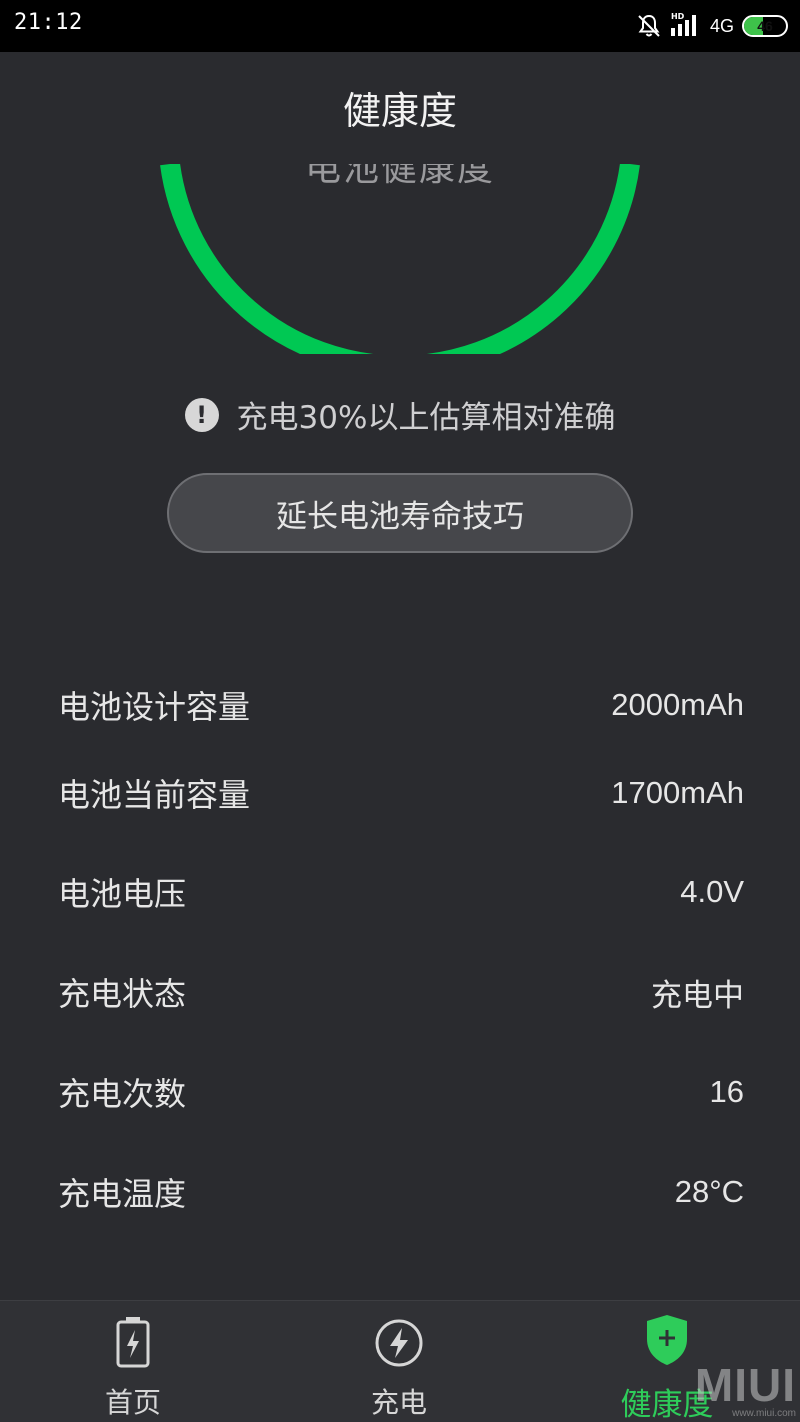 The height and width of the screenshot is (1422, 800). I want to click on bottom-nav: 首页 充电 健康度, so click(400, 1361).